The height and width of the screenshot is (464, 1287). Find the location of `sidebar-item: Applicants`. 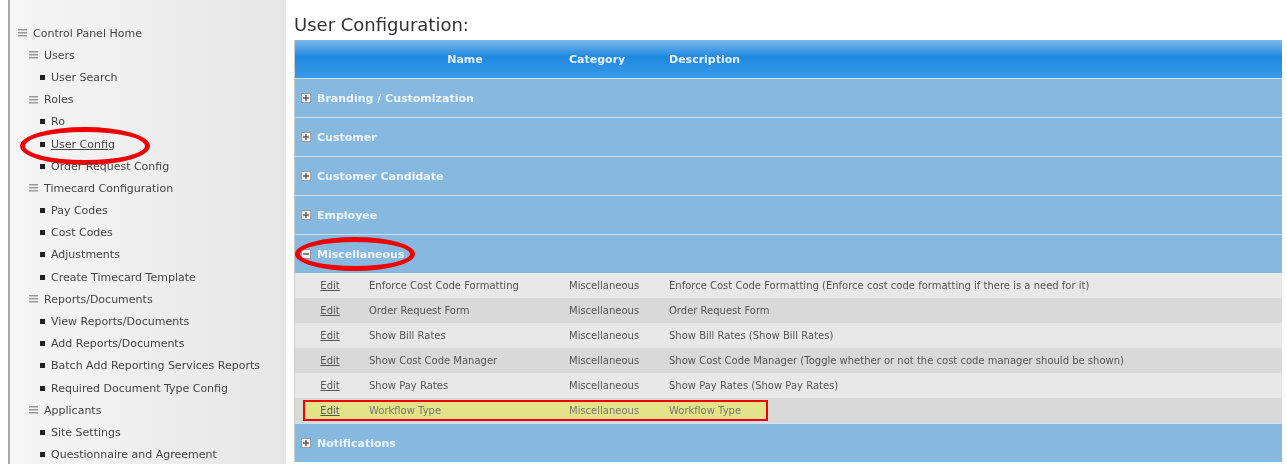

sidebar-item: Applicants is located at coordinates (73, 410).